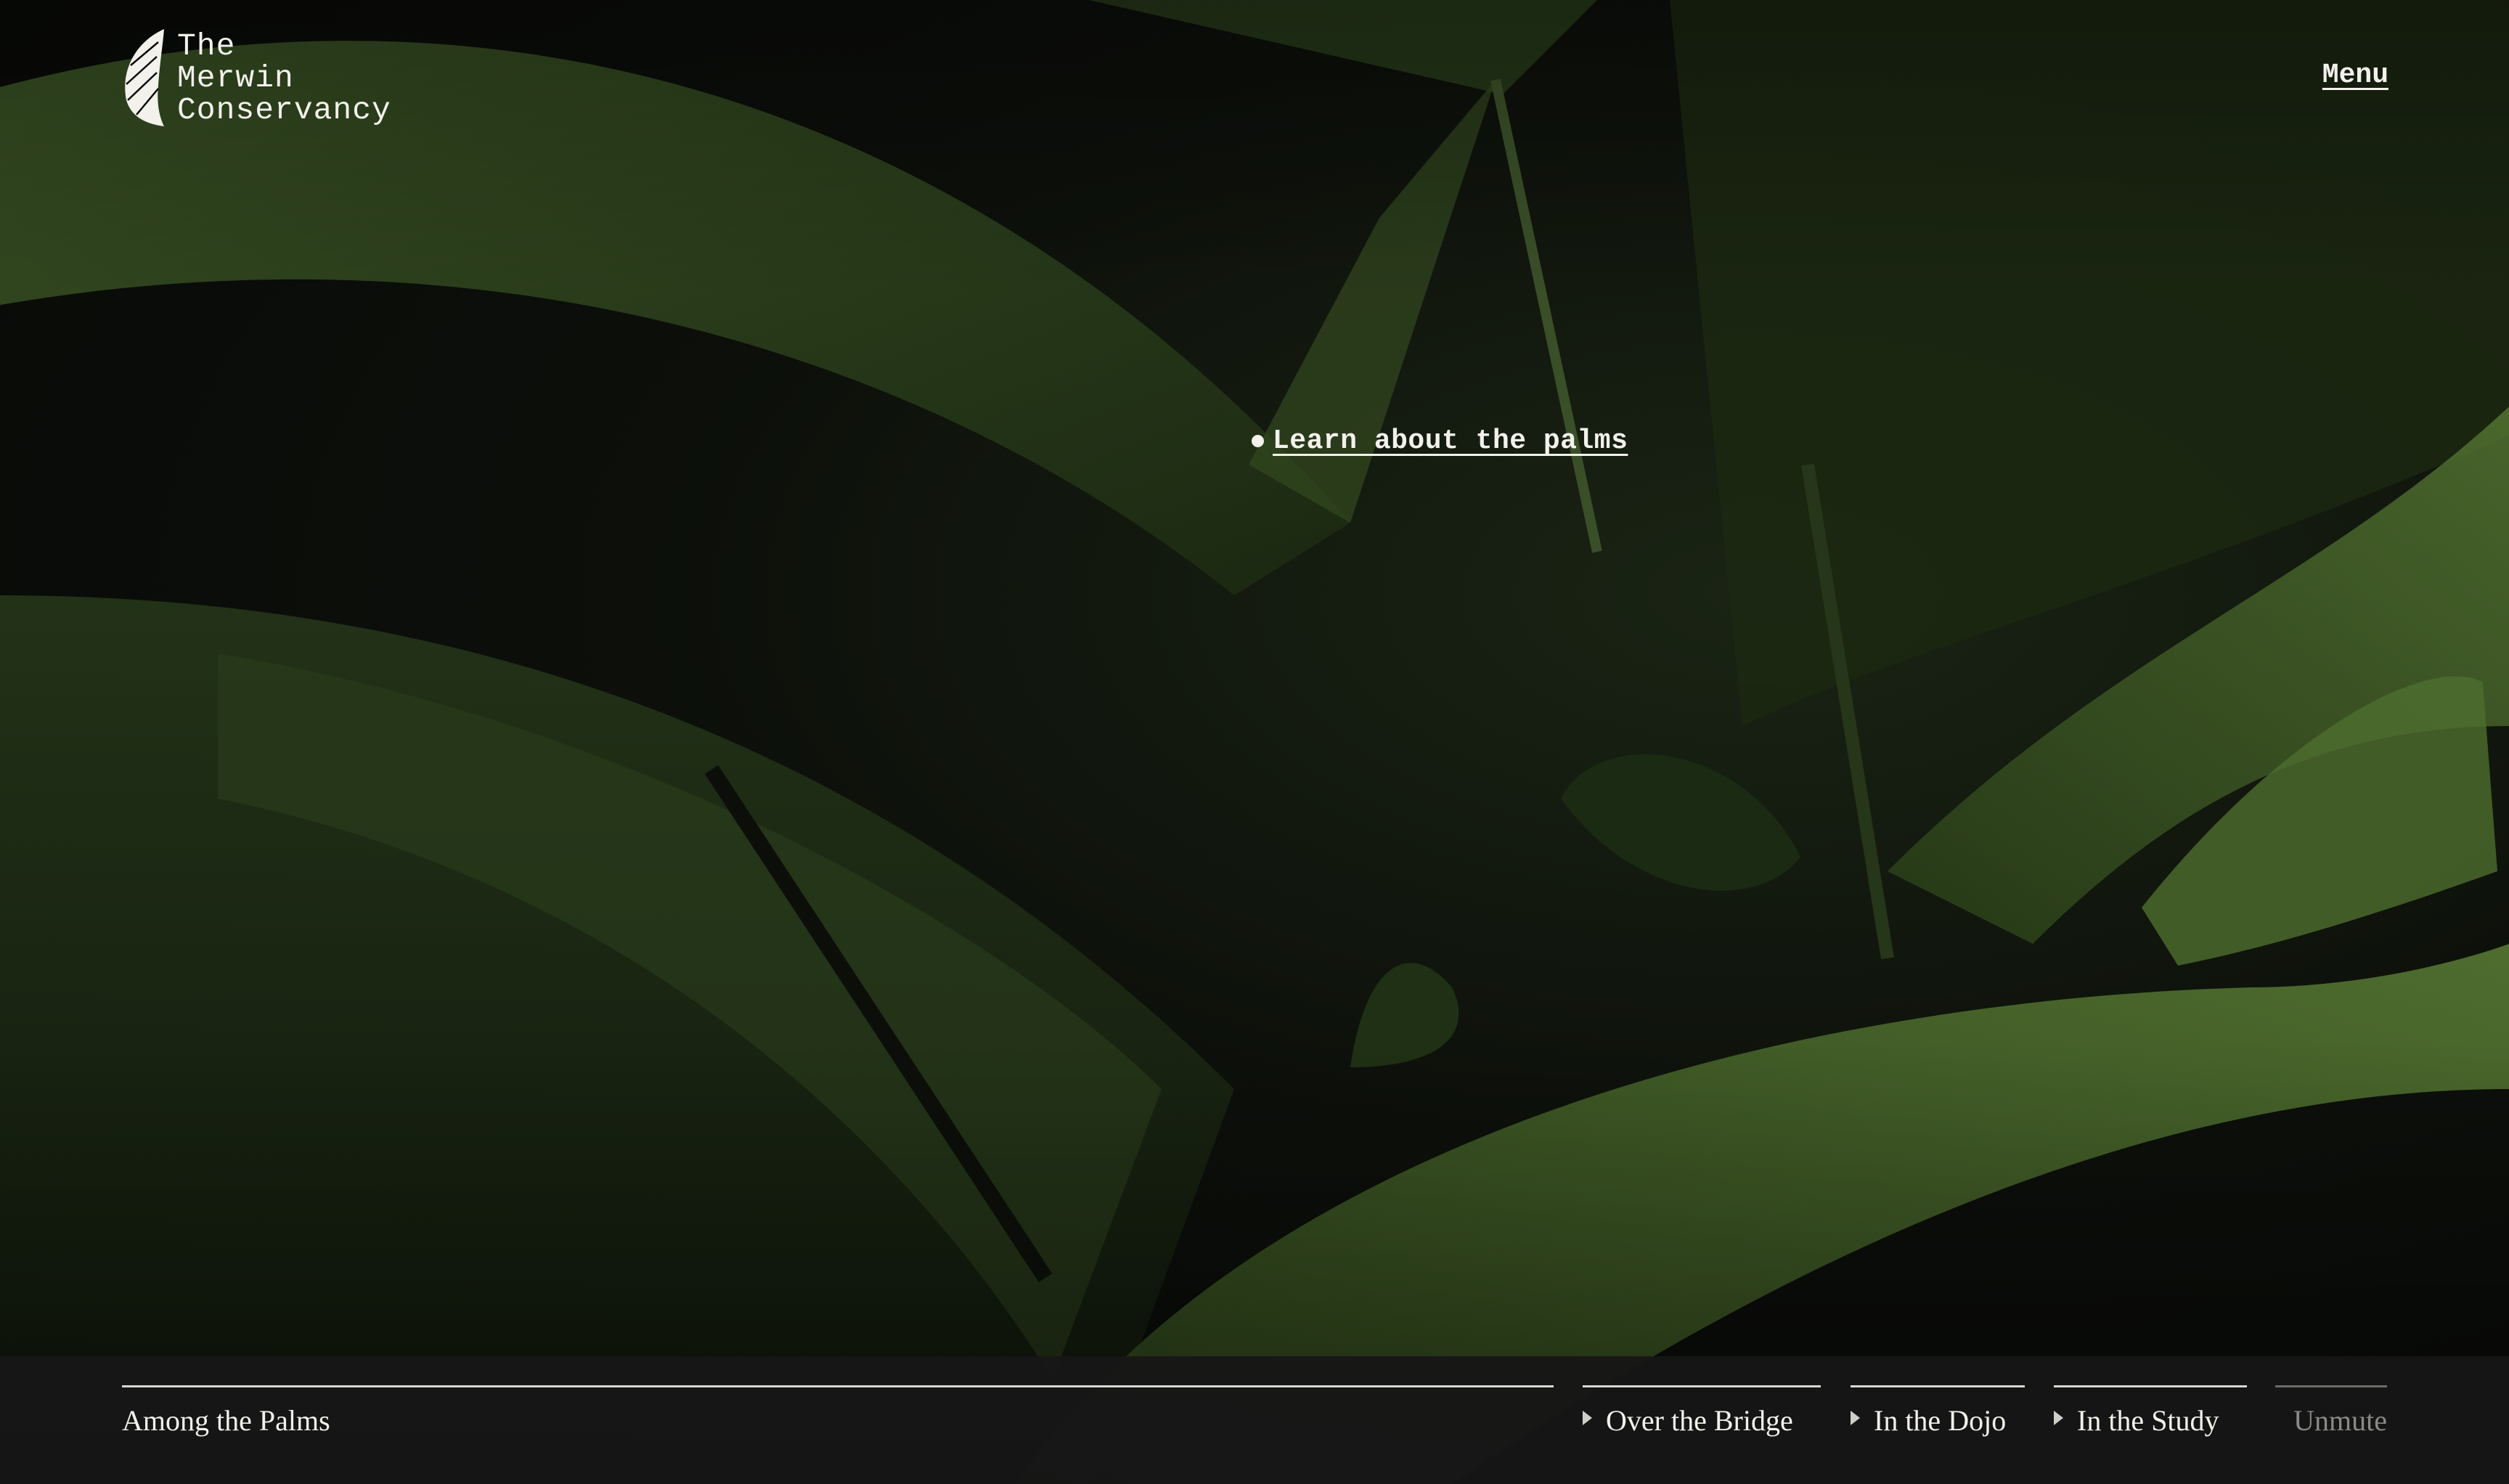 The image size is (2509, 1484). Describe the element at coordinates (284, 78) in the screenshot. I see `brand-name: The Merwin Conservancy` at that location.